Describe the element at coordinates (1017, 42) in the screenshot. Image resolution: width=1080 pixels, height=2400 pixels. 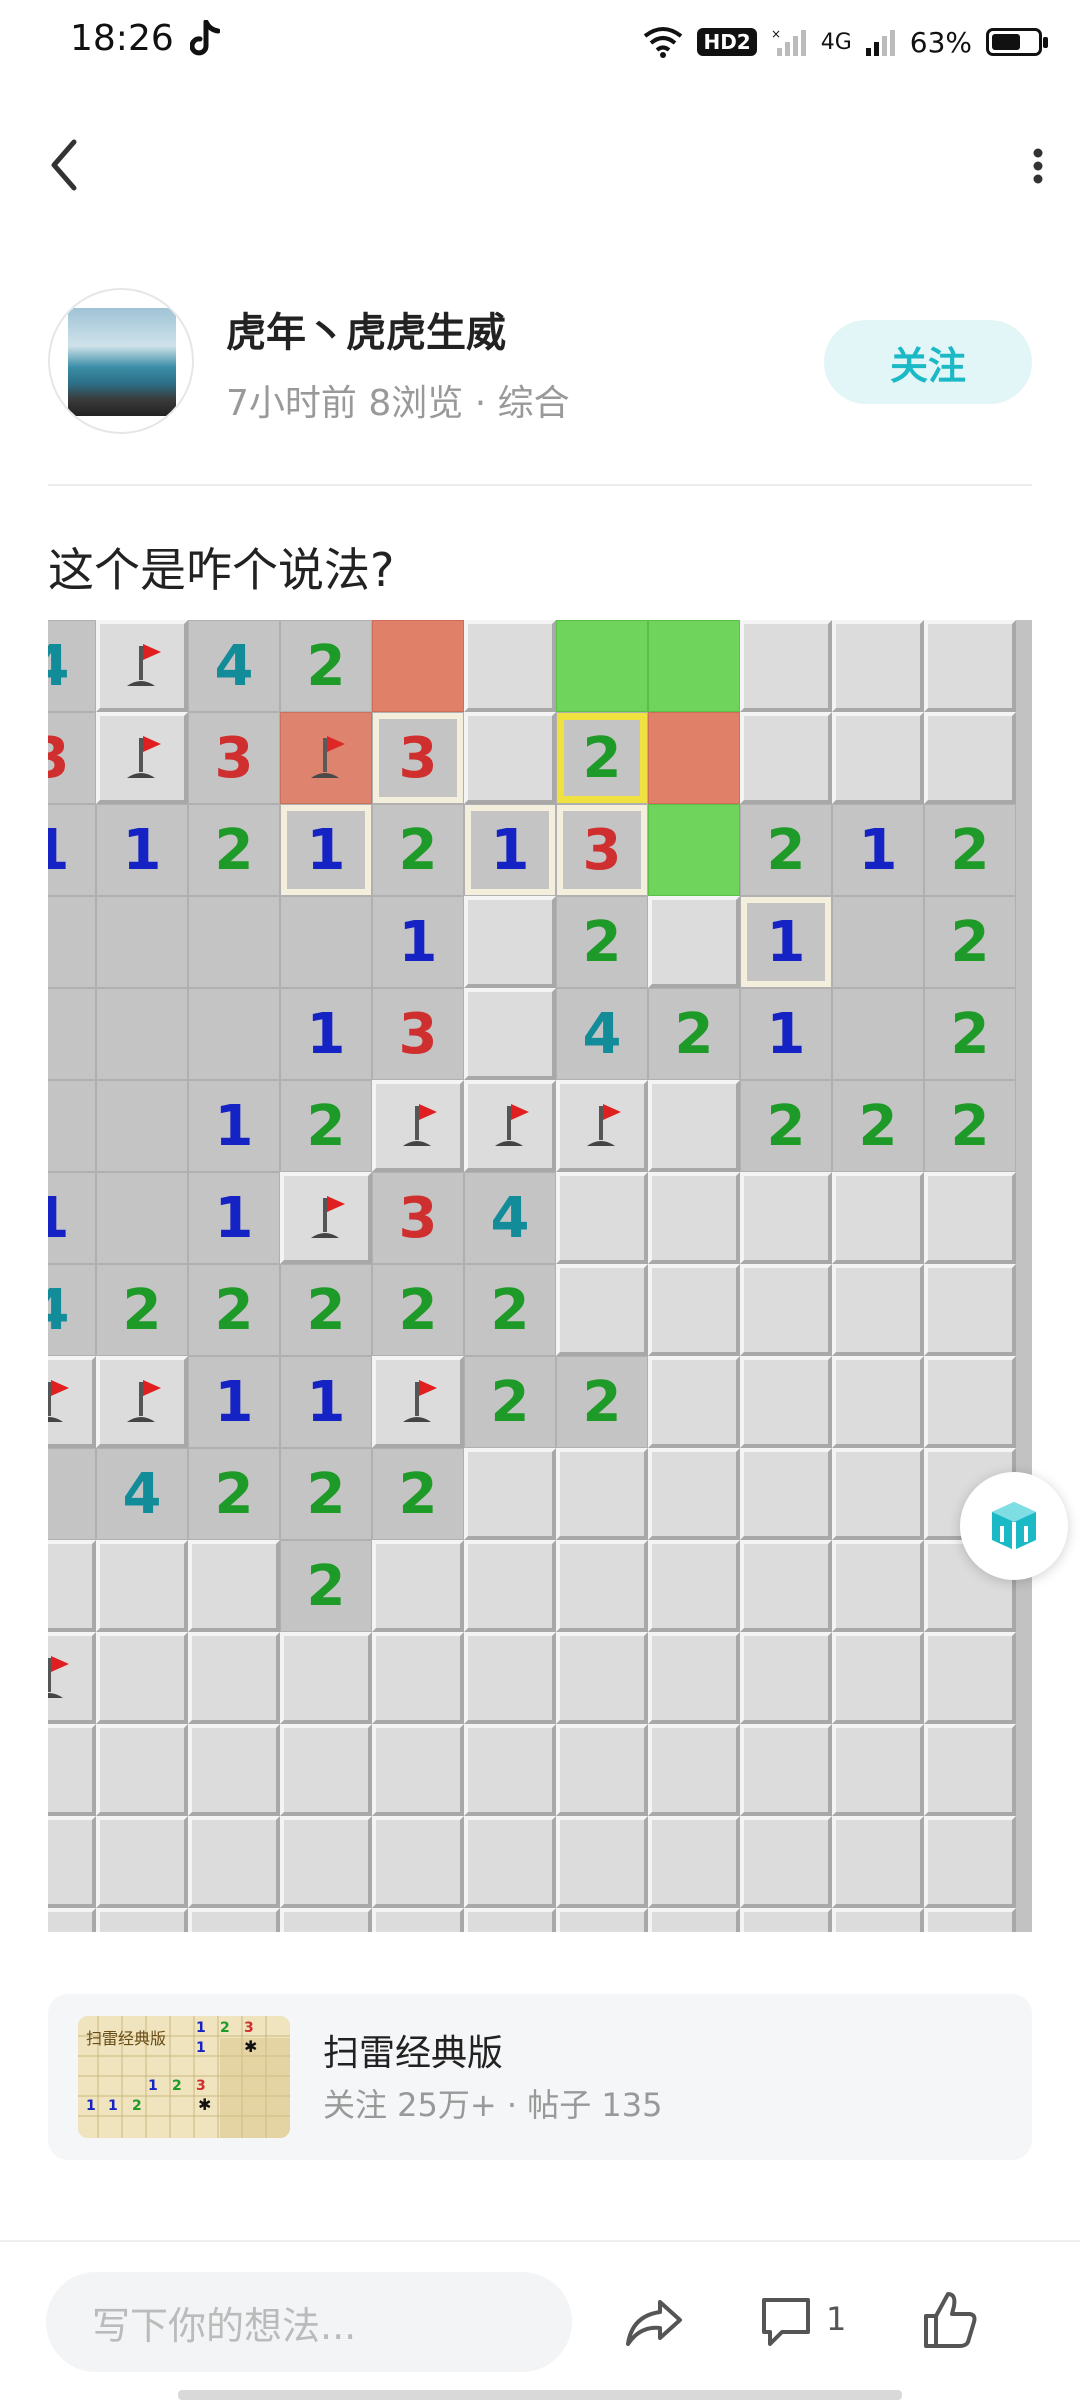
I see `battery-icon` at that location.